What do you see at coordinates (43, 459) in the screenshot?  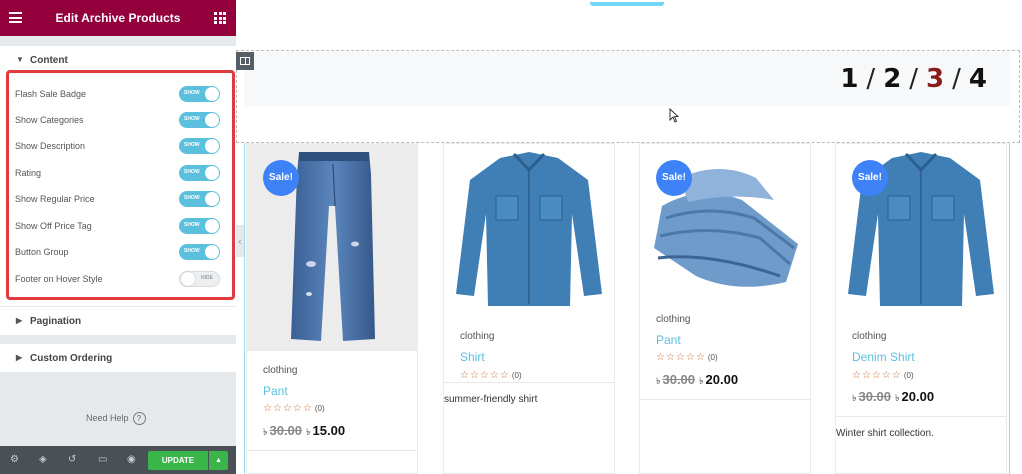 I see `layers-icon: ◈` at bounding box center [43, 459].